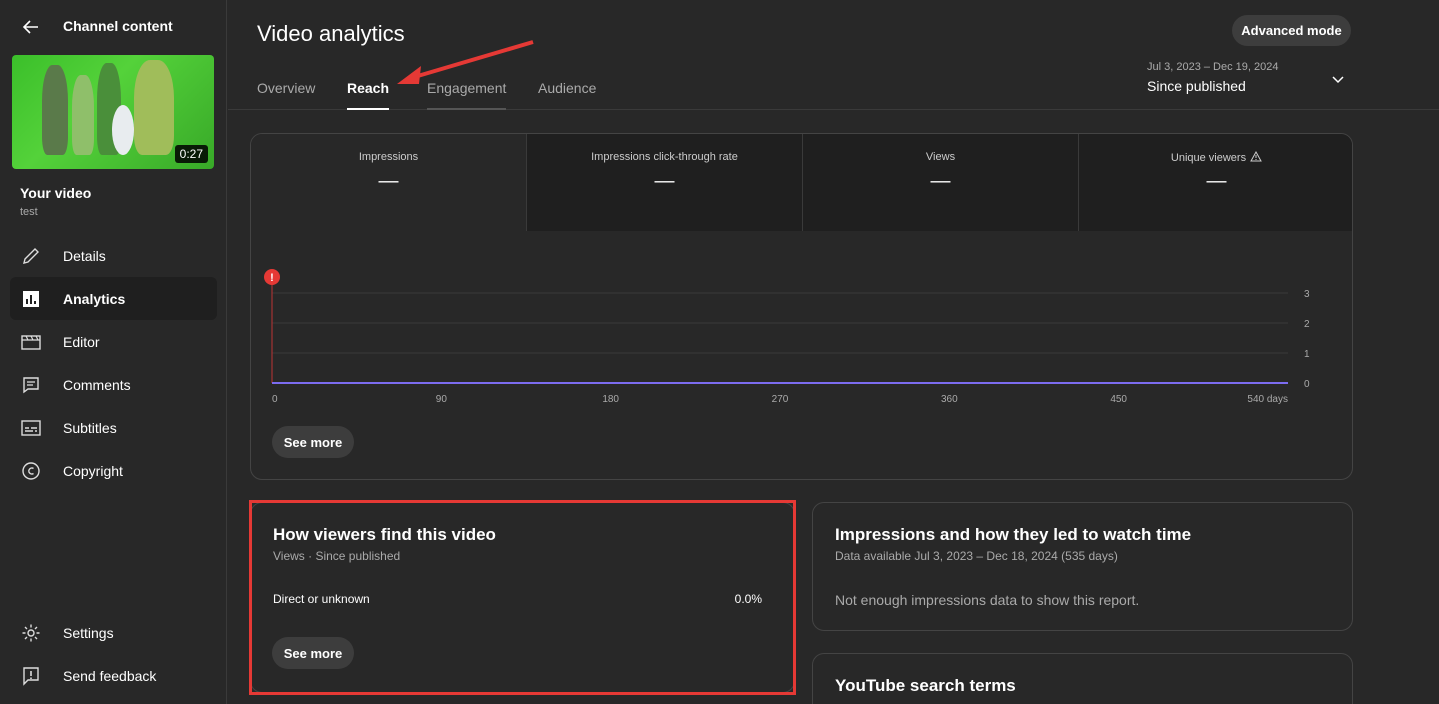 The width and height of the screenshot is (1439, 704). I want to click on metric-impressions: Impressions —, so click(389, 182).